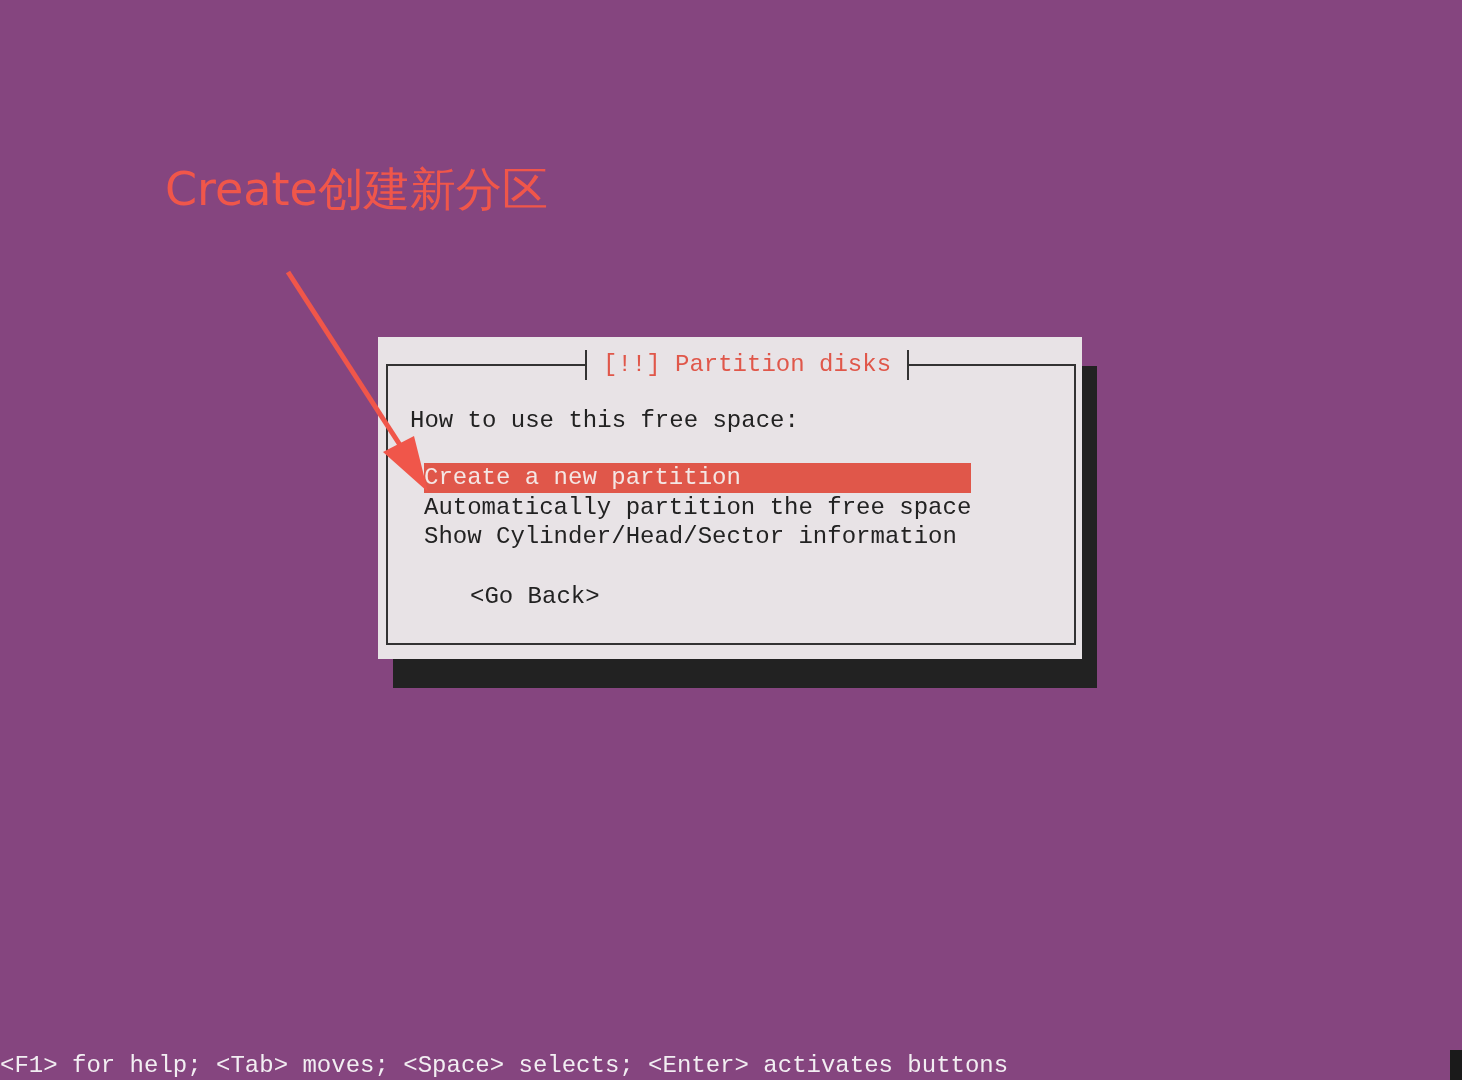 The image size is (1462, 1080). I want to click on dialog-title: [!!] Partition disks, so click(747, 365).